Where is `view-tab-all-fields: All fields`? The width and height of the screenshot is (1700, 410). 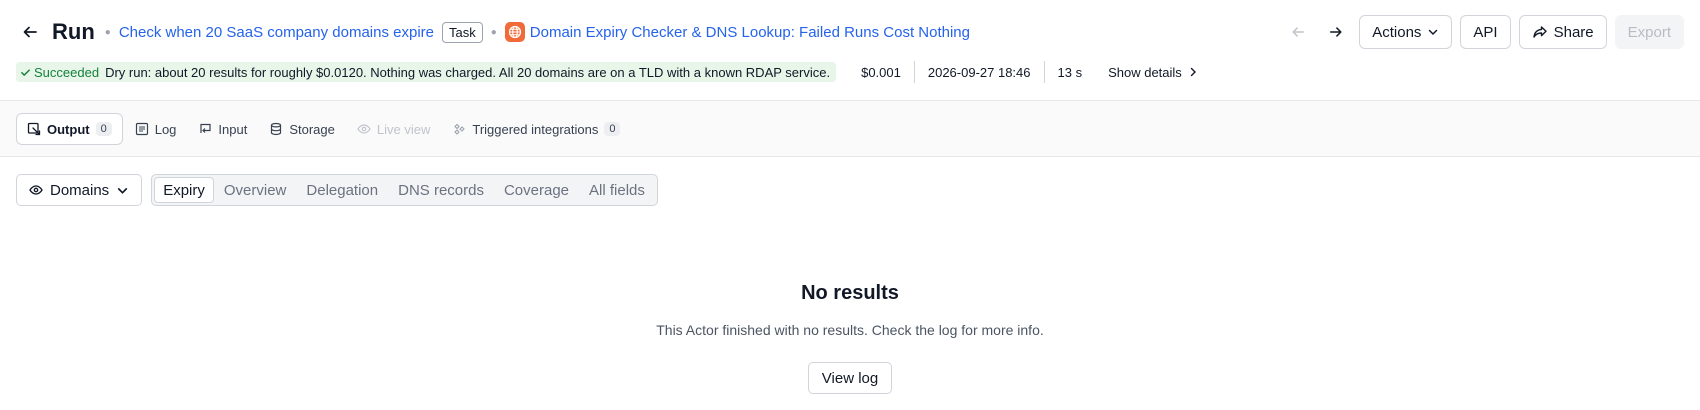 view-tab-all-fields: All fields is located at coordinates (617, 190).